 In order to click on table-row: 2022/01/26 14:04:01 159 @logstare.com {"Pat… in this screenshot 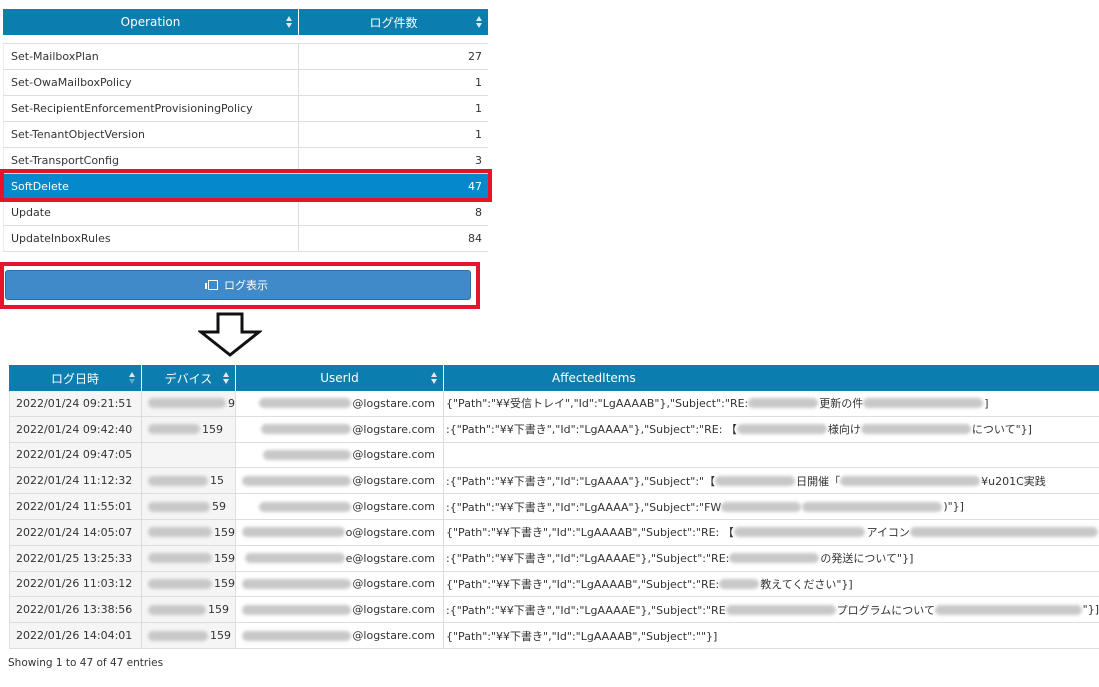, I will do `click(554, 636)`.